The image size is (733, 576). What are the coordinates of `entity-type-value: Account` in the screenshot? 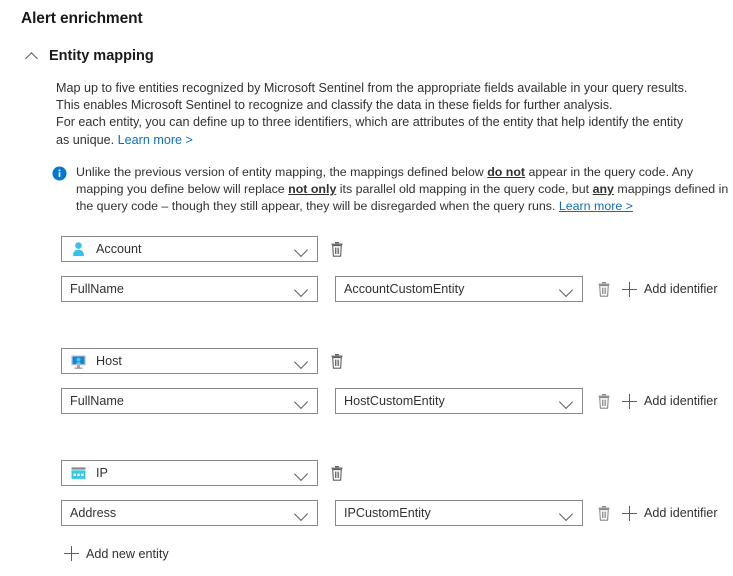 It's located at (119, 249).